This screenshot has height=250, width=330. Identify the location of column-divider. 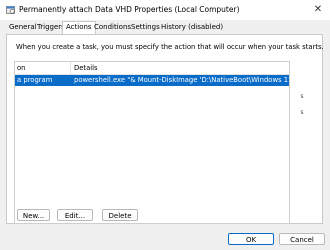
(70, 68).